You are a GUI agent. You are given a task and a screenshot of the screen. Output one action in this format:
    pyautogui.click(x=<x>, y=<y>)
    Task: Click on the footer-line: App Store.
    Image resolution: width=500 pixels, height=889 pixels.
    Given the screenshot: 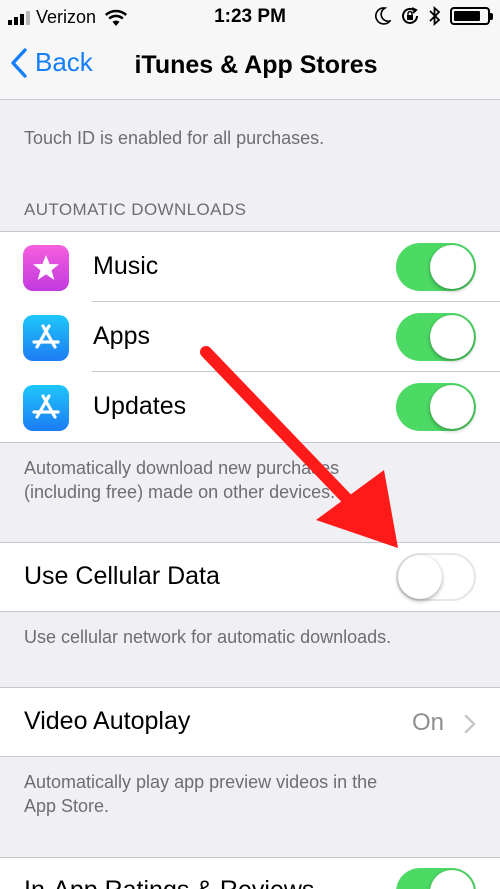 What is the action you would take?
    pyautogui.click(x=67, y=806)
    